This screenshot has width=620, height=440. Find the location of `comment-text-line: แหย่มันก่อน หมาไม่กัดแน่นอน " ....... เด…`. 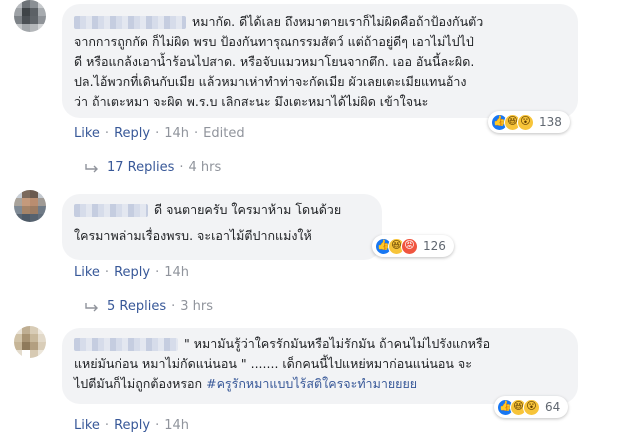

comment-text-line: แหย่มันก่อน หมาไม่กัดแน่นอน " ....... เด… is located at coordinates (273, 363).